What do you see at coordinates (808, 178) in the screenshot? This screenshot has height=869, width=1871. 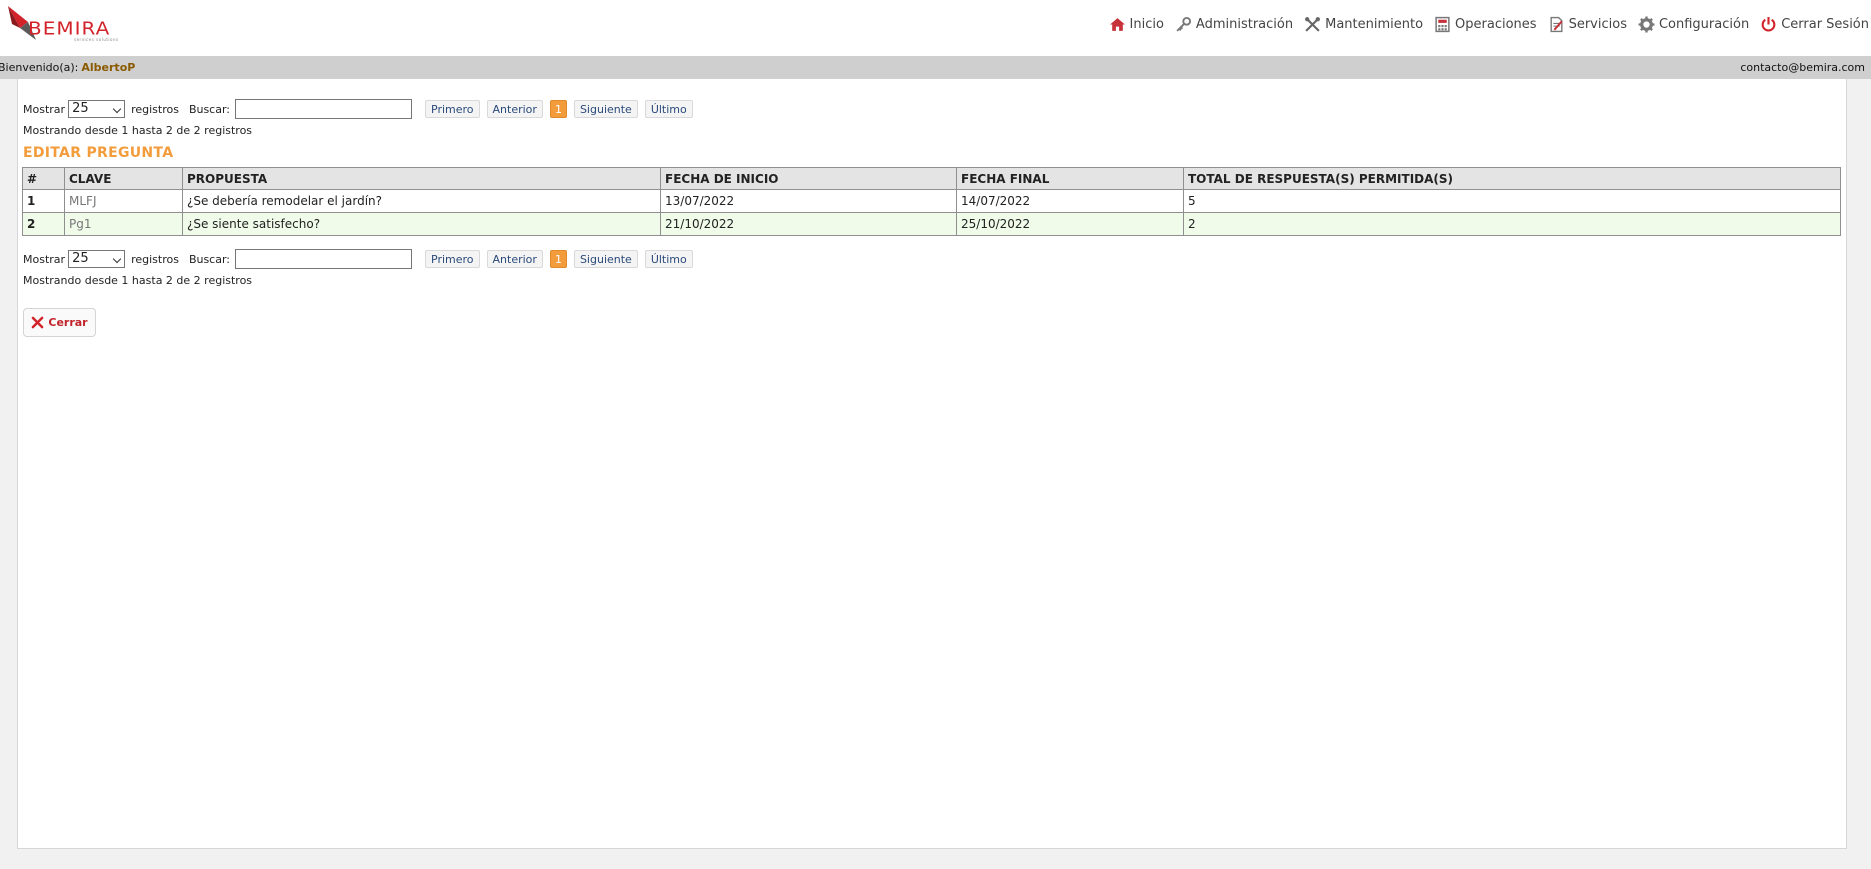 I see `col-header-fecha-inicio: FECHA DE INICIO` at bounding box center [808, 178].